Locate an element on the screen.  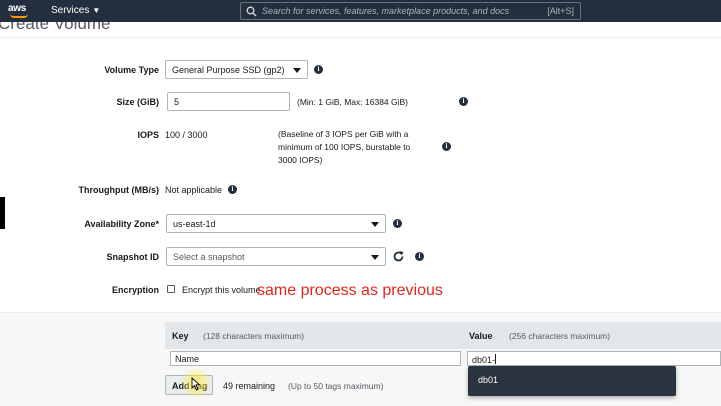
throughput-label: Throughput (MB/s) is located at coordinates (118, 190).